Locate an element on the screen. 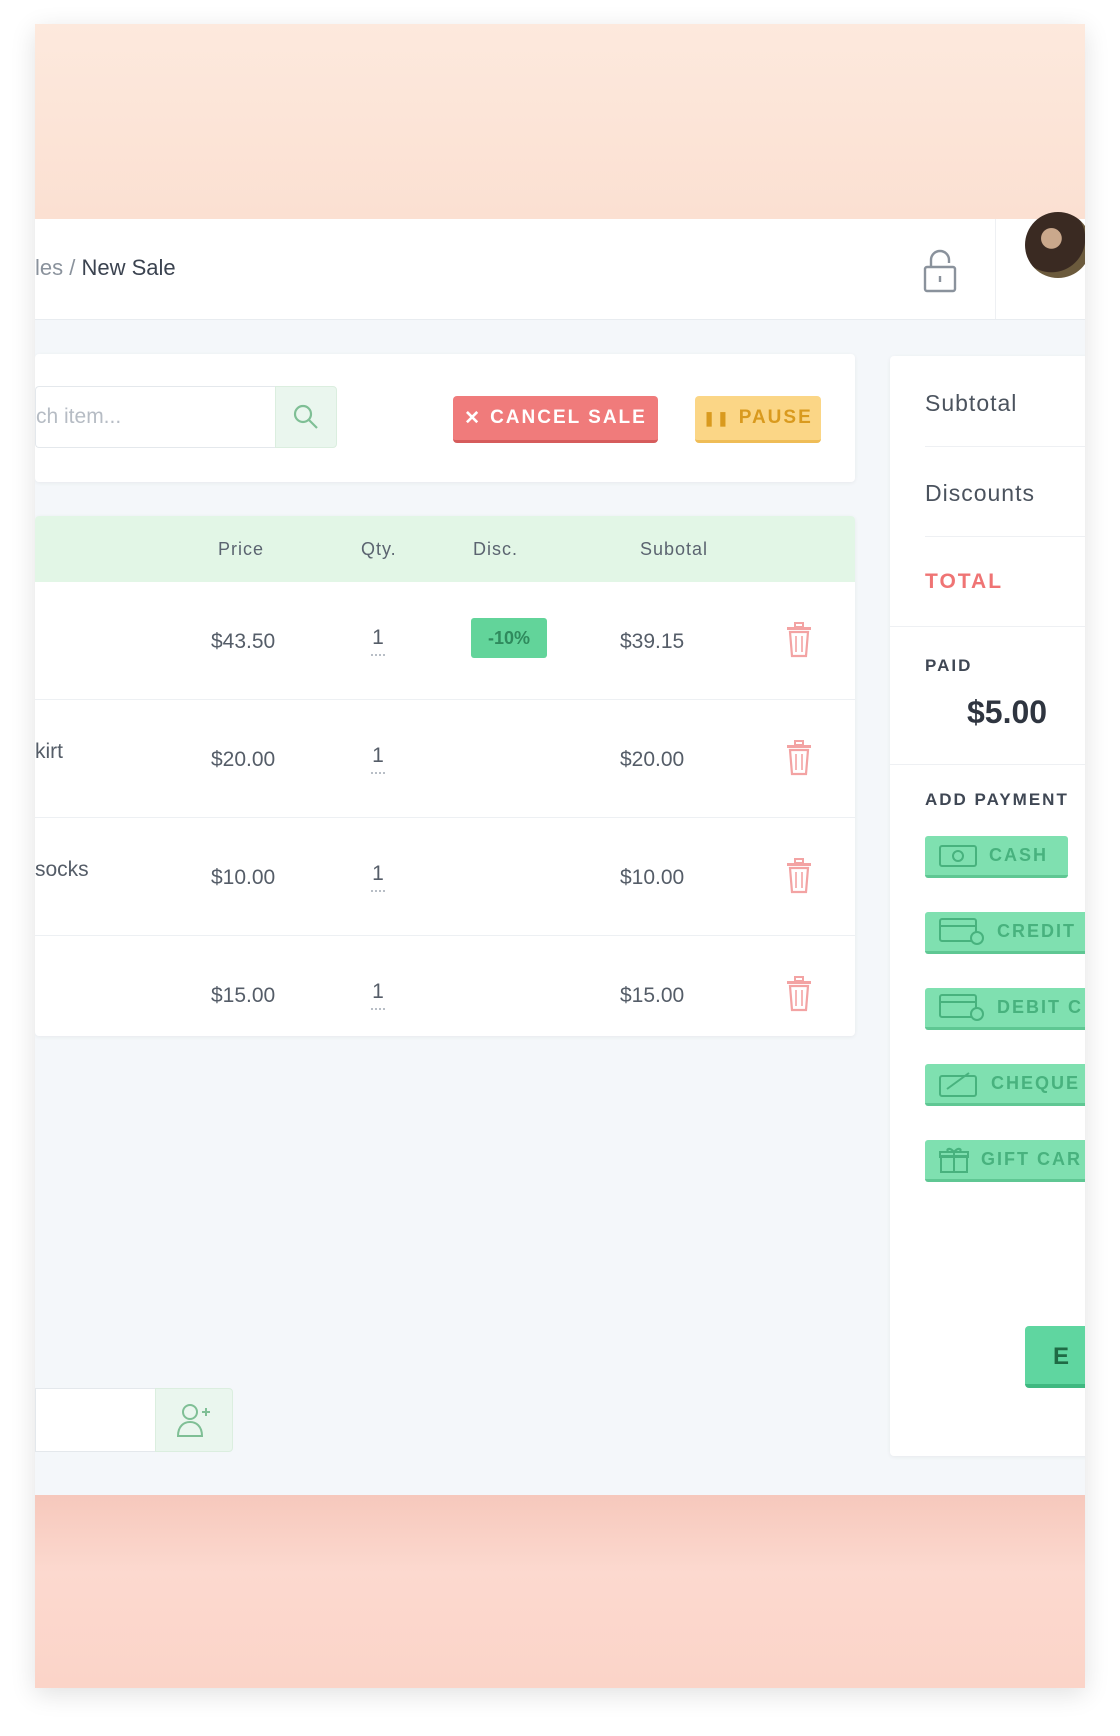  gift-icon is located at coordinates (954, 1160).